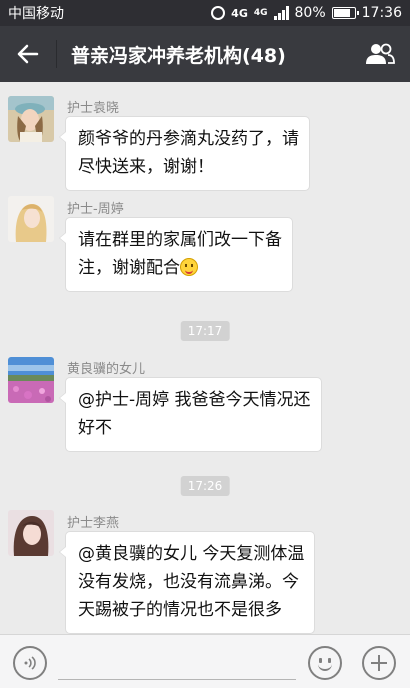 This screenshot has width=410, height=688. Describe the element at coordinates (129, 268) in the screenshot. I see `message-text-line: 注，谢谢配合` at that location.